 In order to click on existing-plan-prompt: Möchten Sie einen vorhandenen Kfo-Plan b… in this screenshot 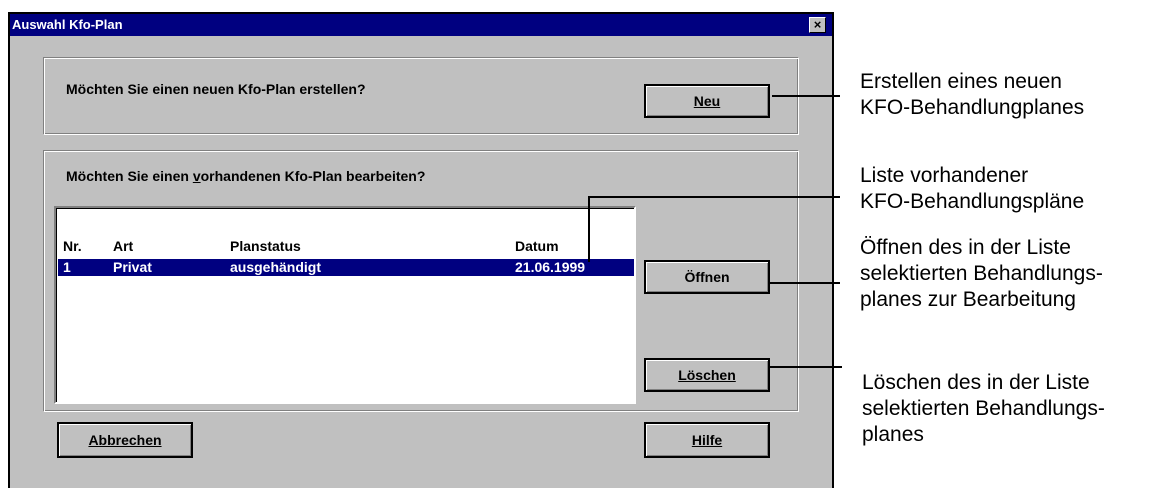, I will do `click(246, 176)`.